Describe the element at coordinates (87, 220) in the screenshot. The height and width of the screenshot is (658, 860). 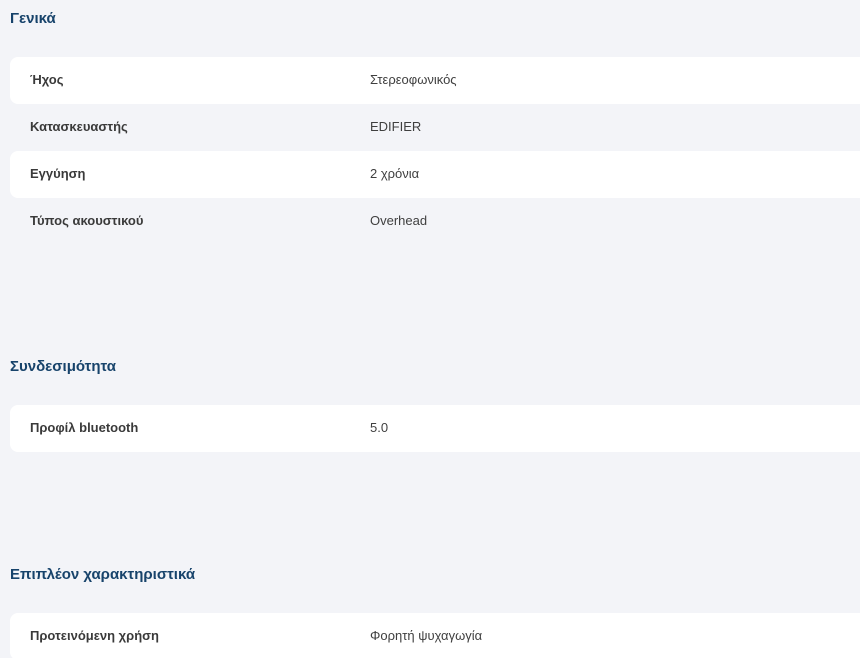
I see `spec-label: Τύπος ακουστικού` at that location.